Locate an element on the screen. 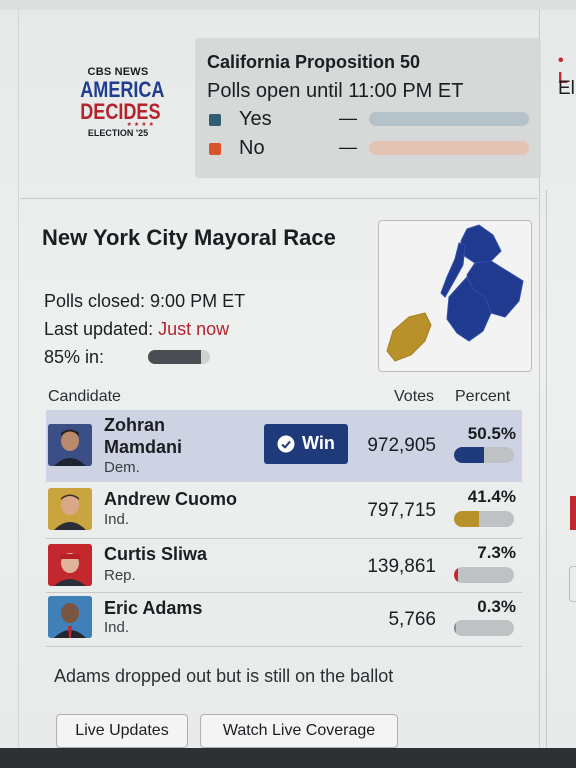  reporting-progress-fill is located at coordinates (174, 357).